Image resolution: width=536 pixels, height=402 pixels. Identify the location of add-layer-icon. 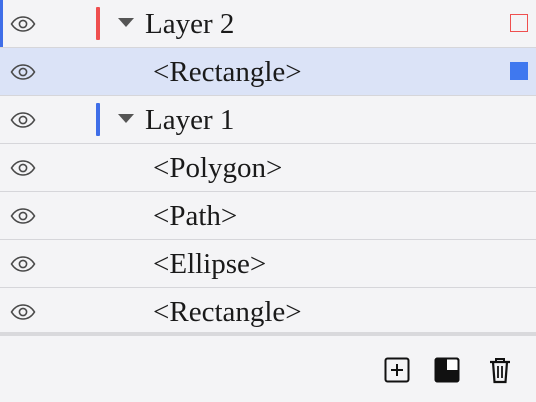
(397, 370).